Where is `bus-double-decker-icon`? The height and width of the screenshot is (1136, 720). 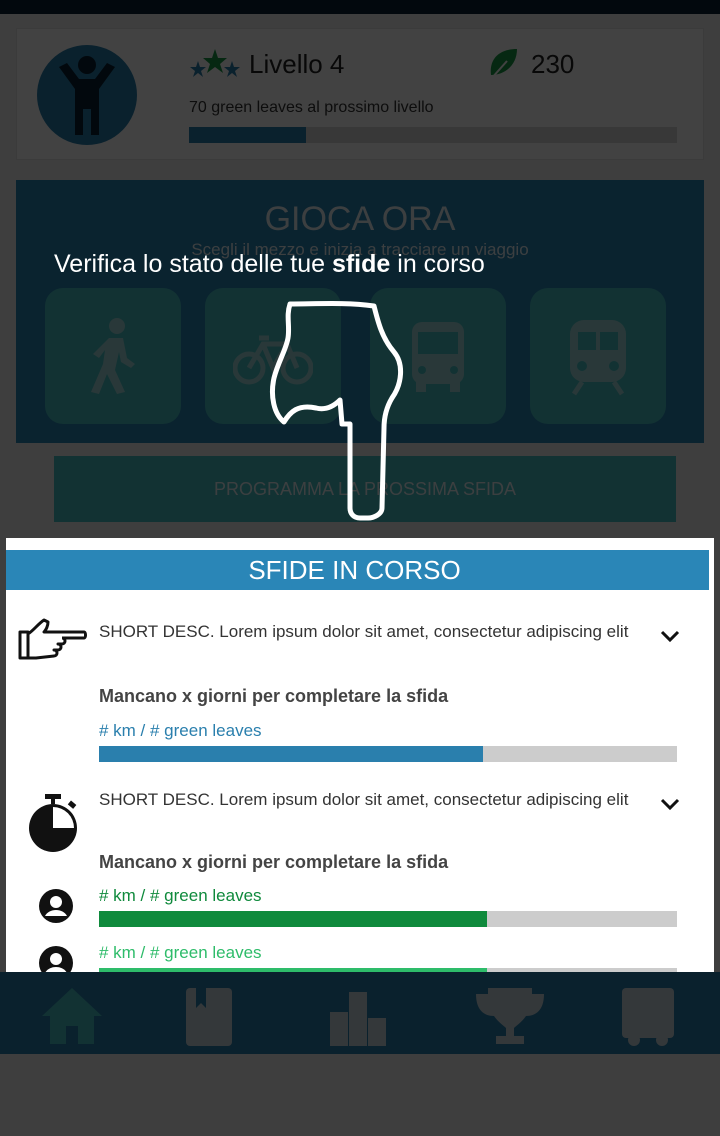
bus-double-decker-icon is located at coordinates (648, 1017).